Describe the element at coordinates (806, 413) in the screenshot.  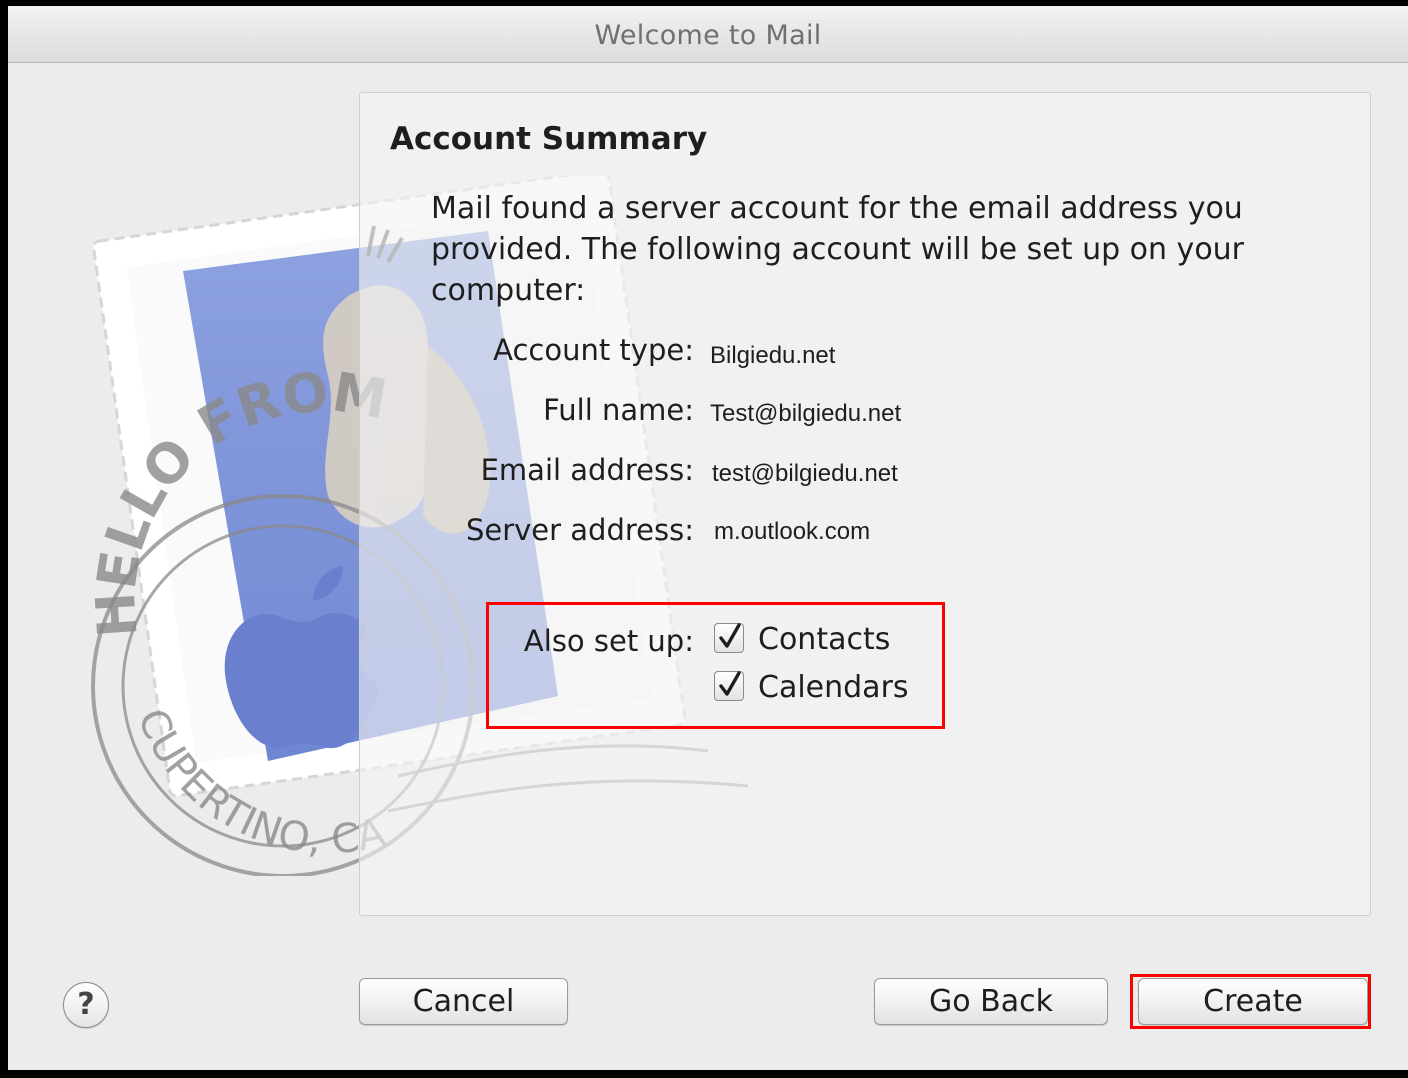
I see `full-name-value: Test@bilgiedu.net` at that location.